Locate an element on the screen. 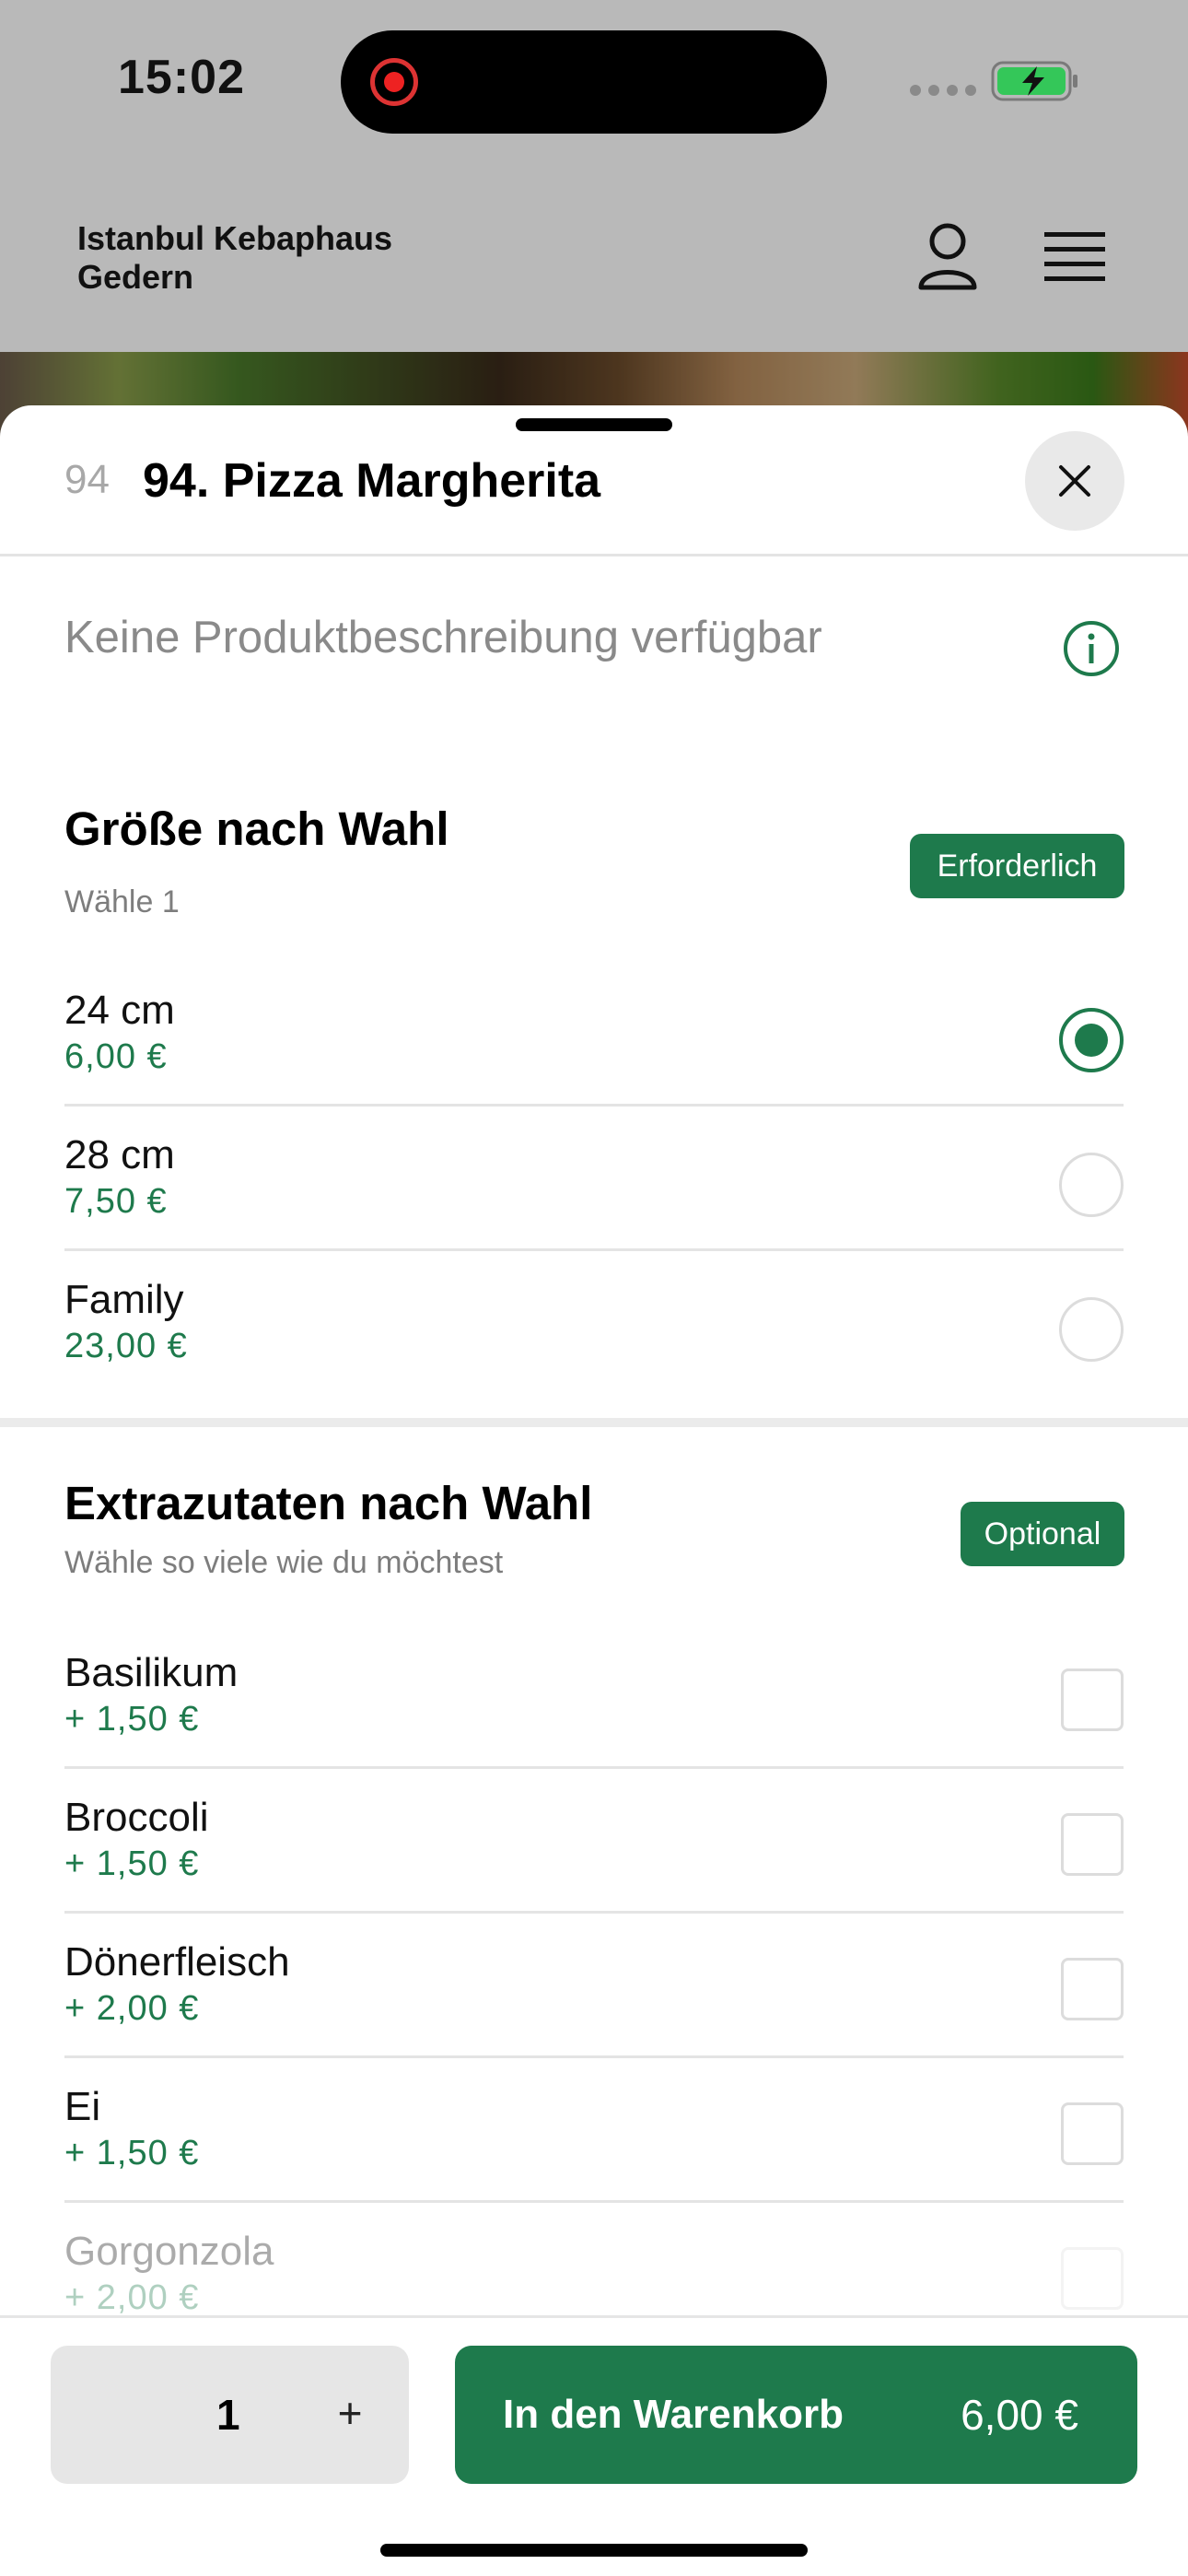 The image size is (1188, 2576). user-account-icon is located at coordinates (948, 256).